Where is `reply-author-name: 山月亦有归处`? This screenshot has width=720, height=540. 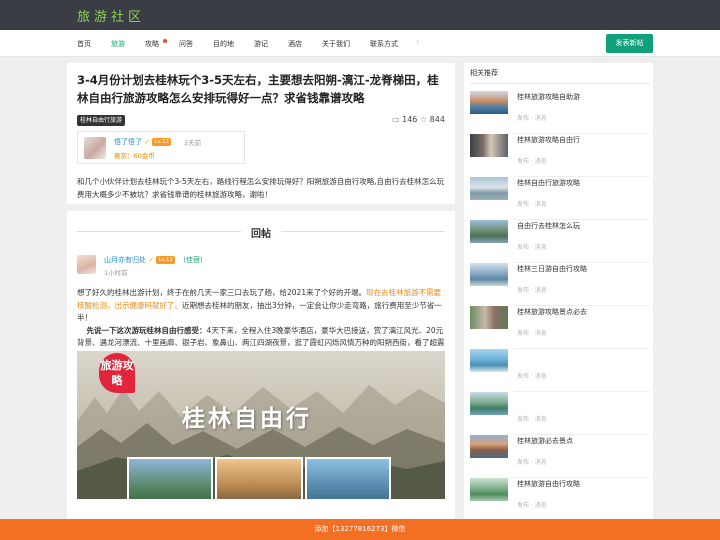 reply-author-name: 山月亦有归处 is located at coordinates (125, 260).